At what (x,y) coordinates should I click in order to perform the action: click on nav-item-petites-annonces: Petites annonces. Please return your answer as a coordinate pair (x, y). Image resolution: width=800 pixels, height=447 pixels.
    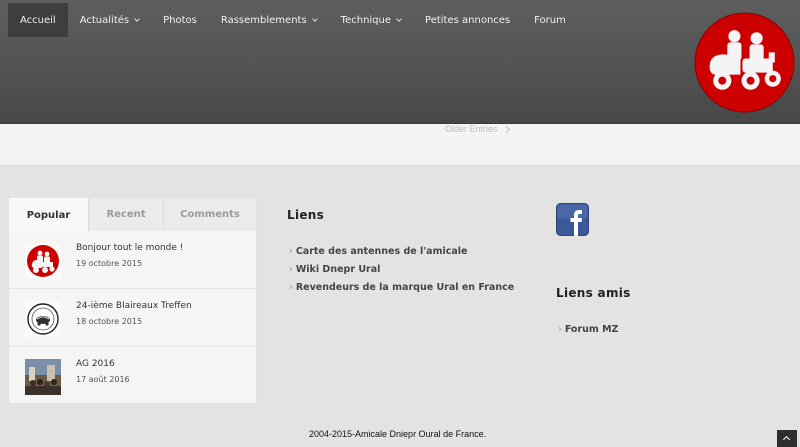
    Looking at the image, I should click on (467, 20).